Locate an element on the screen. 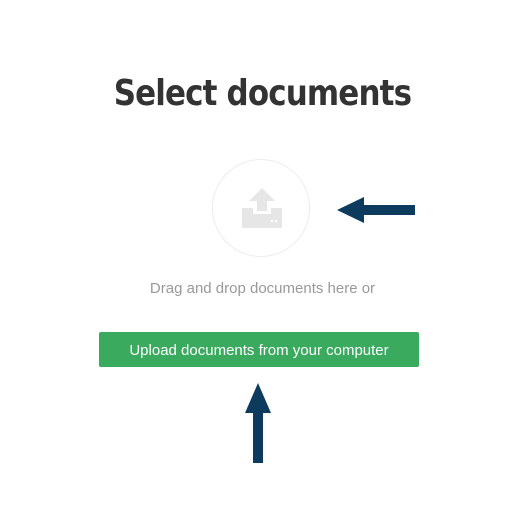  left-pointing-arrow is located at coordinates (376, 210).